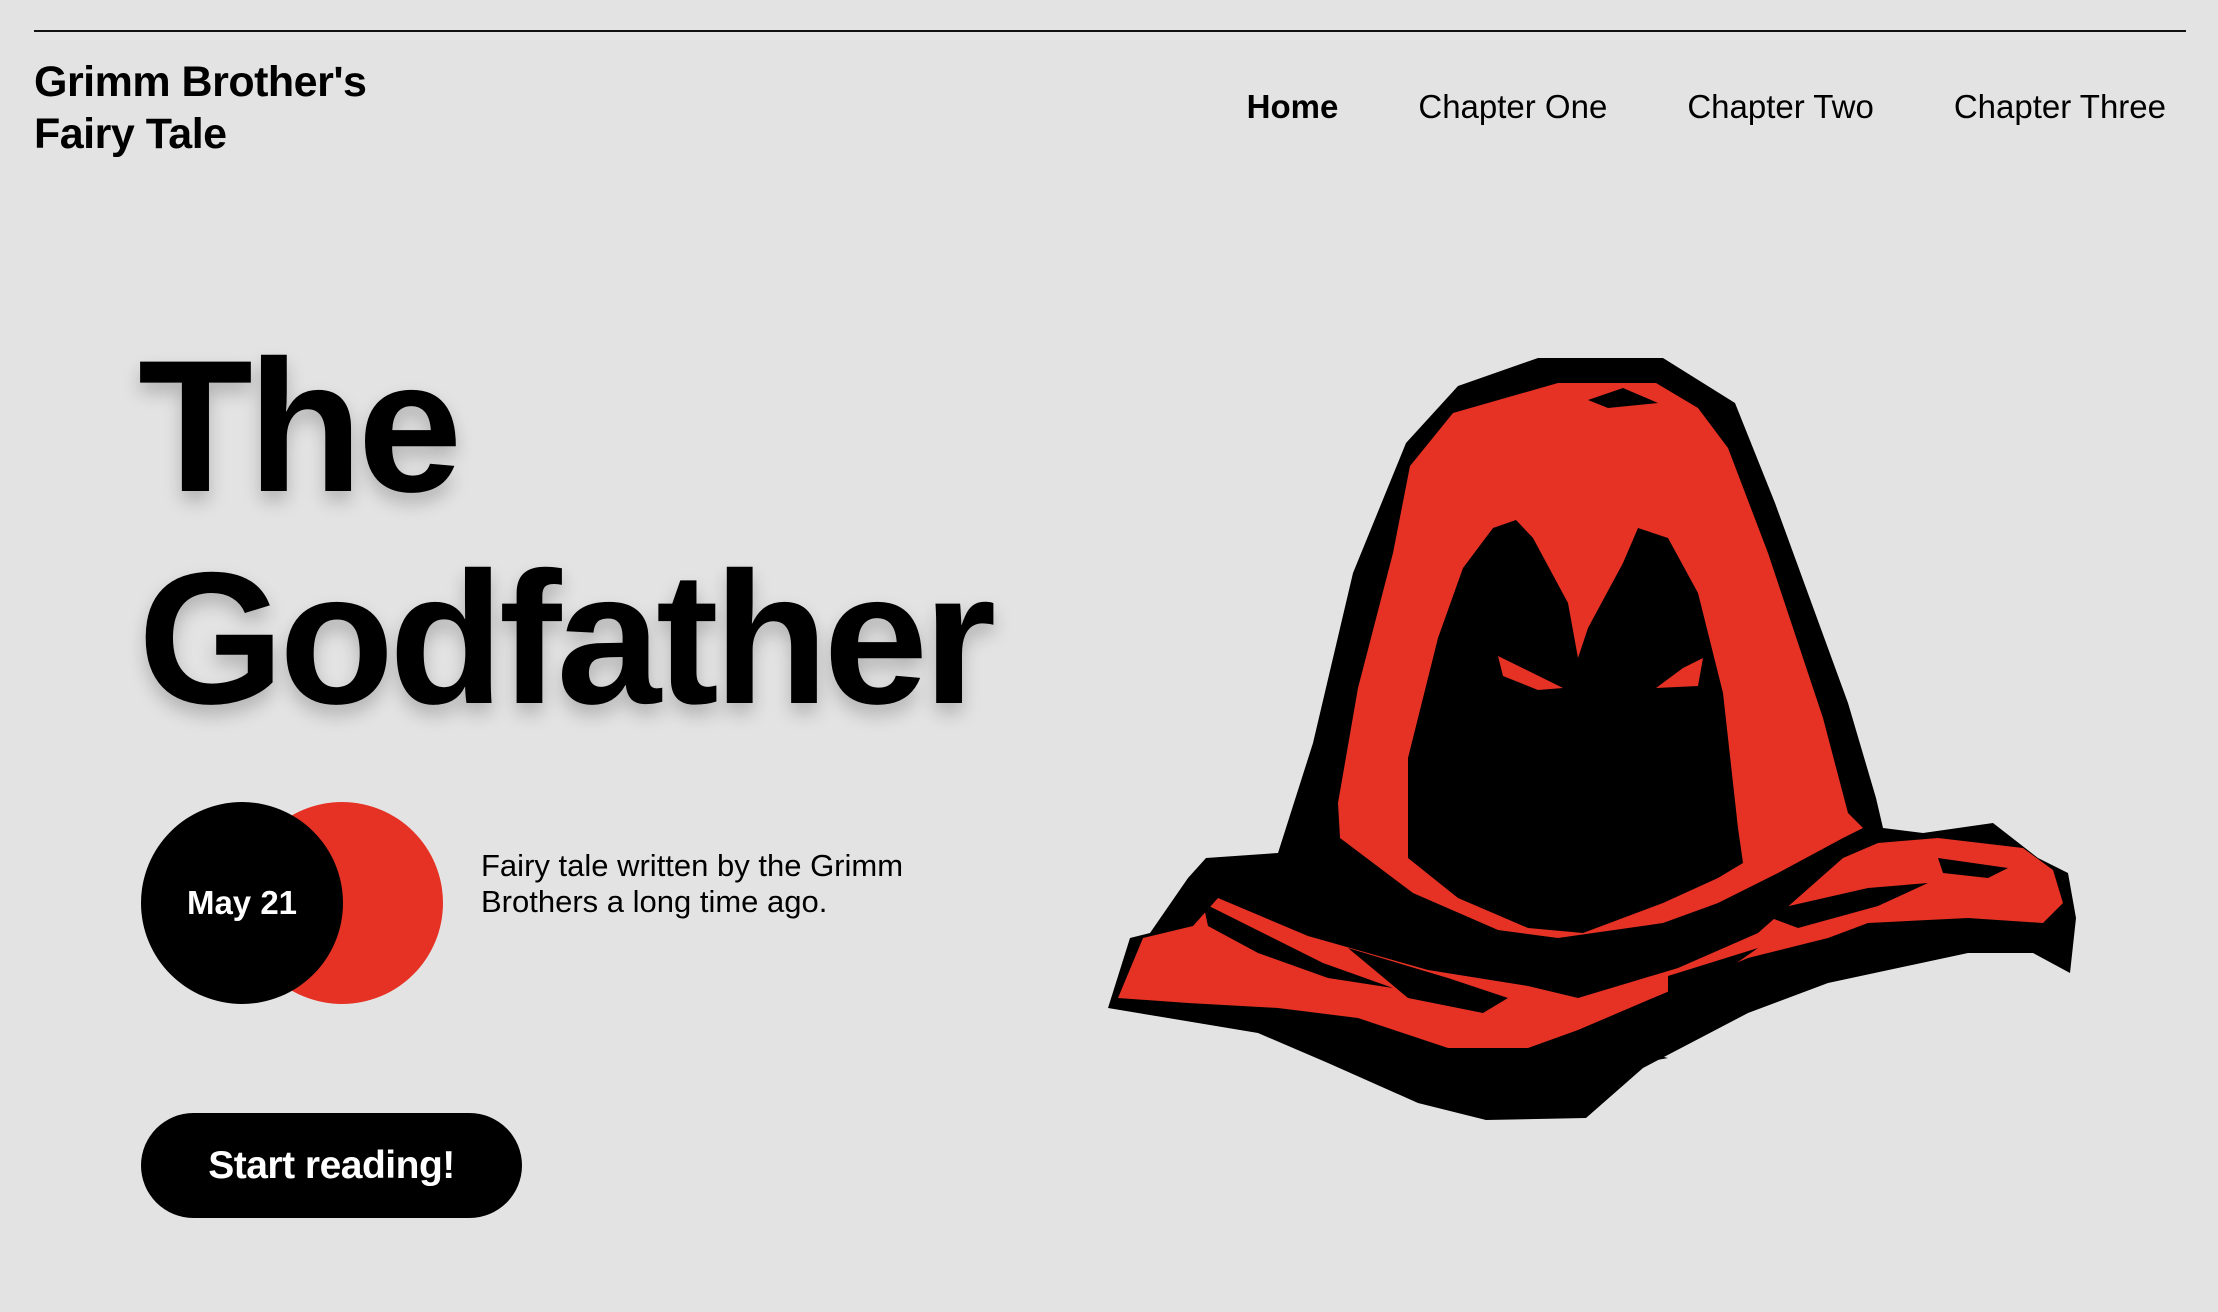  Describe the element at coordinates (244, 108) in the screenshot. I see `site-logo: Grimm Brother's Fairy Tale` at that location.